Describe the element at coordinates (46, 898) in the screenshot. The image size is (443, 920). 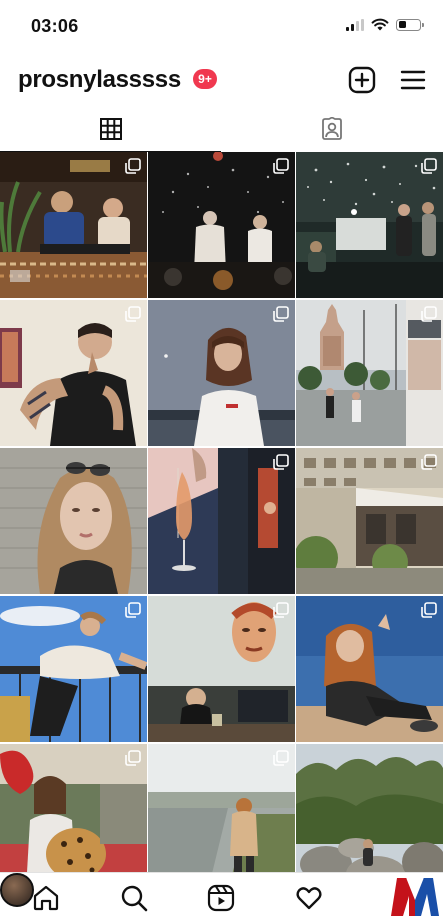
I see `home-icon` at that location.